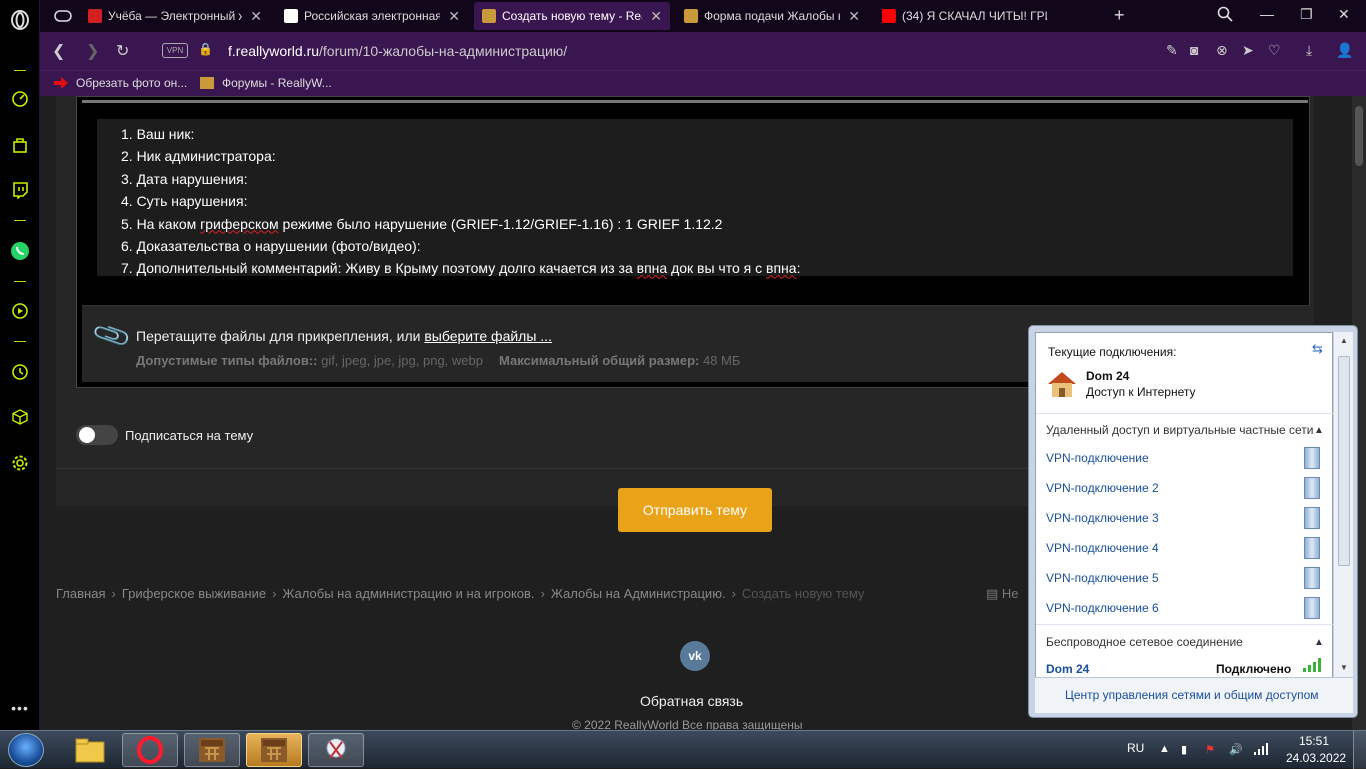  I want to click on opera-taskbar-icon, so click(150, 750).